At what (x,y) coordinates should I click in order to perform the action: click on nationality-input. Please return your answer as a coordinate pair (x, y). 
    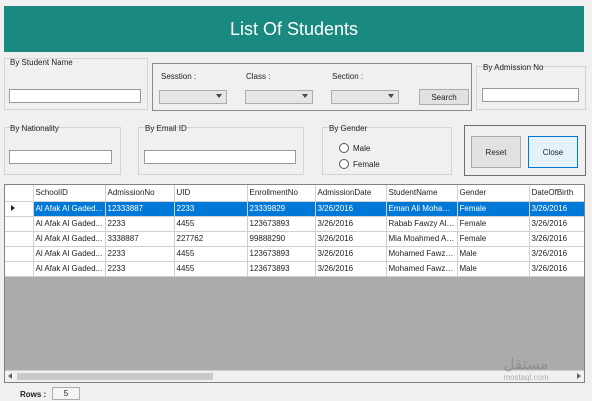
    Looking at the image, I should click on (60, 157).